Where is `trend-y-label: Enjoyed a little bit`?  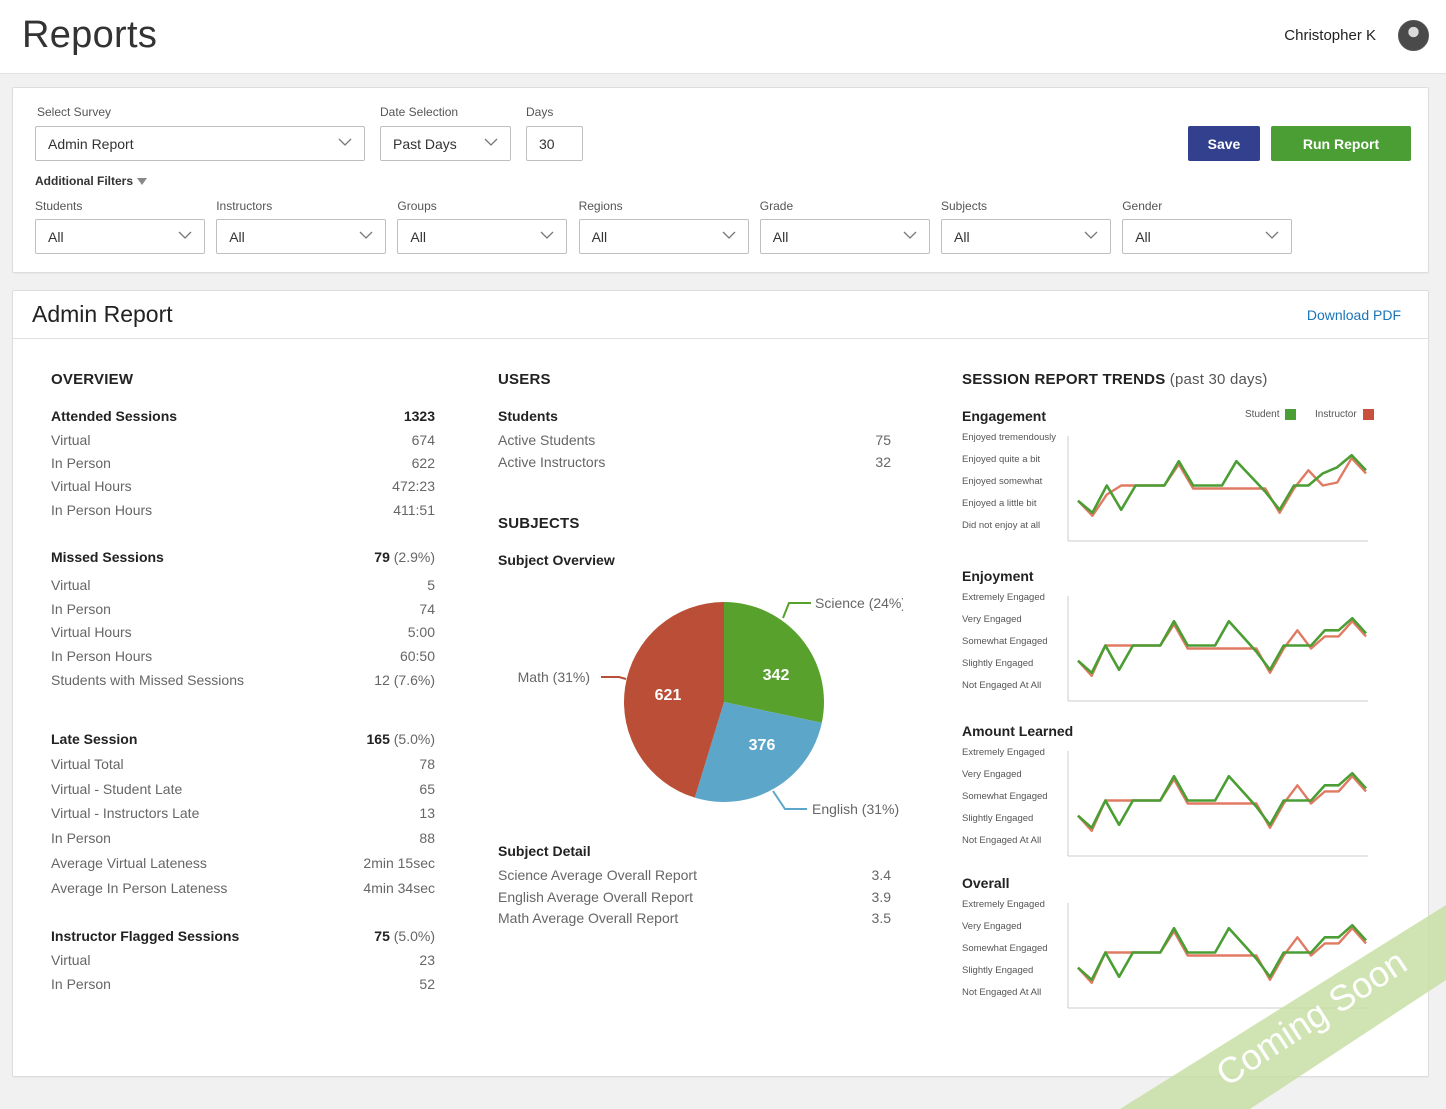
trend-y-label: Enjoyed a little bit is located at coordinates (999, 503).